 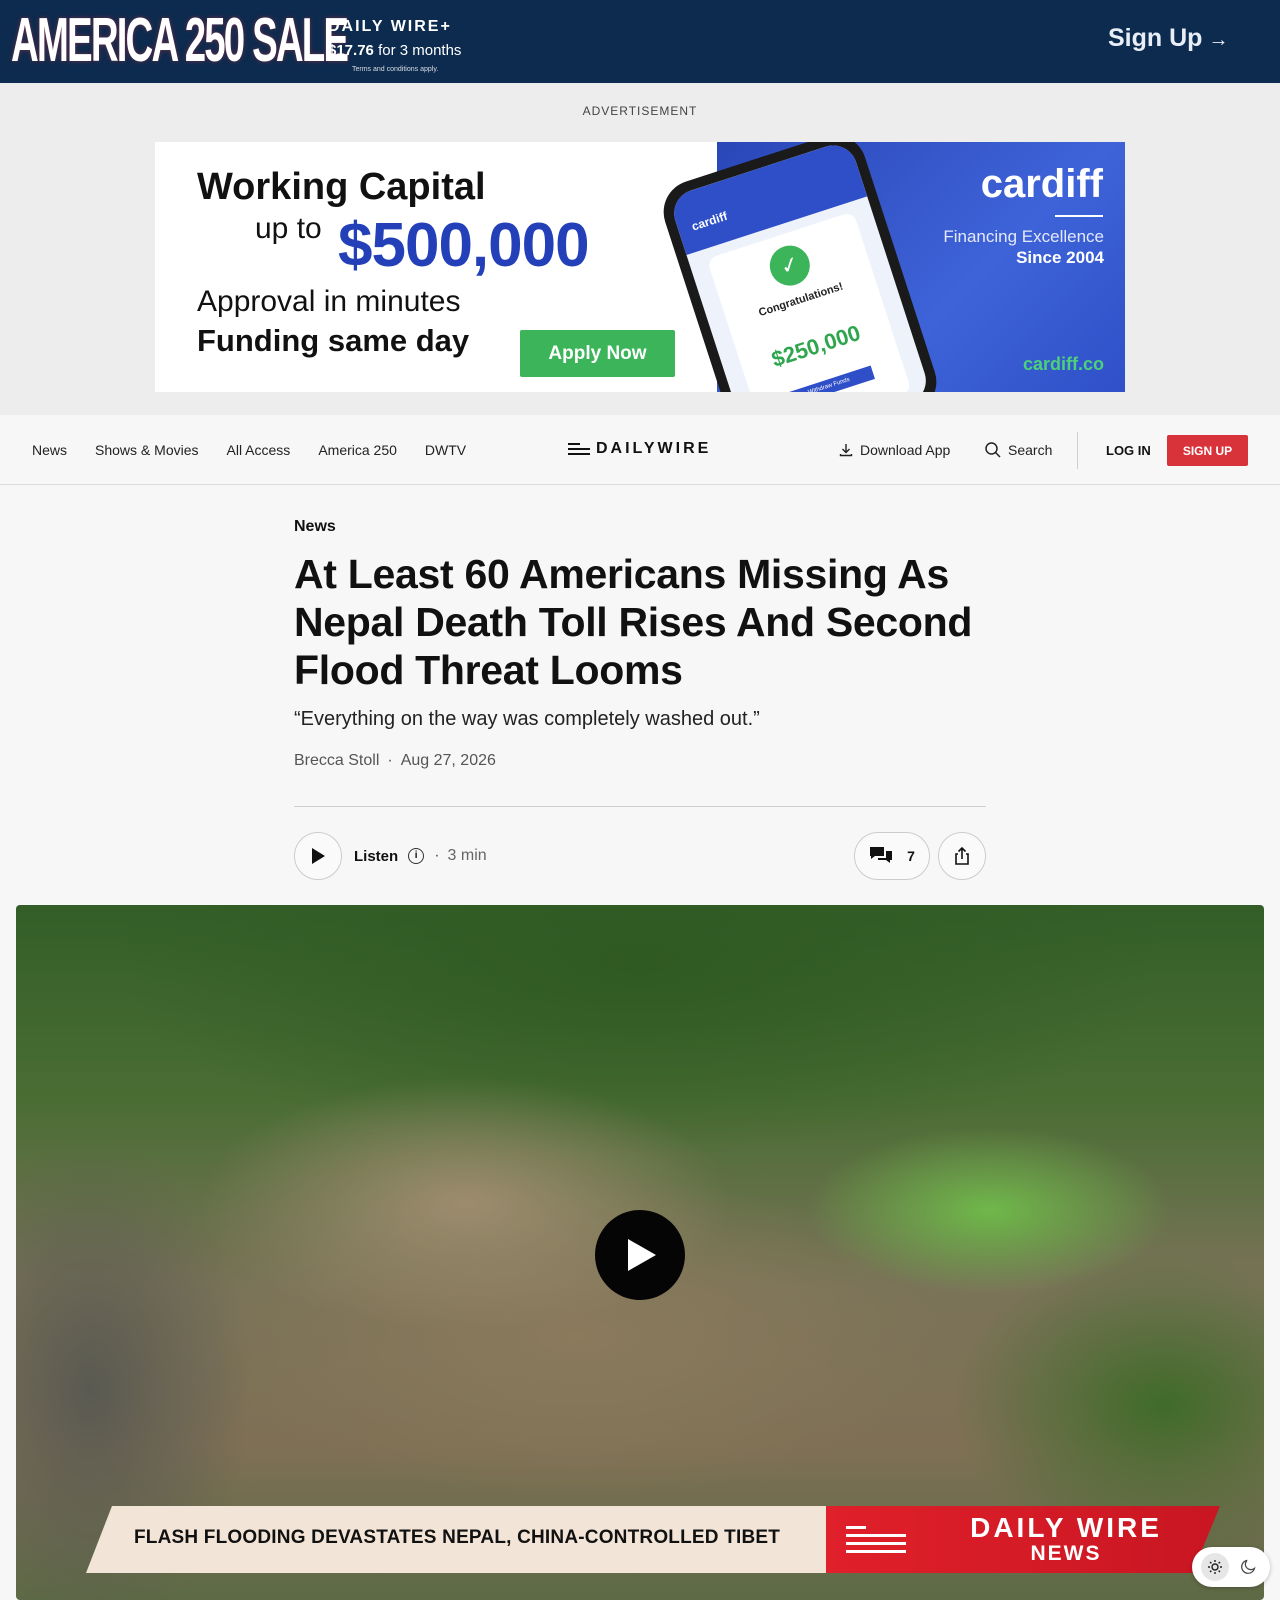 What do you see at coordinates (829, 378) in the screenshot?
I see `phone-withdraw-button: Withdraw Funds` at bounding box center [829, 378].